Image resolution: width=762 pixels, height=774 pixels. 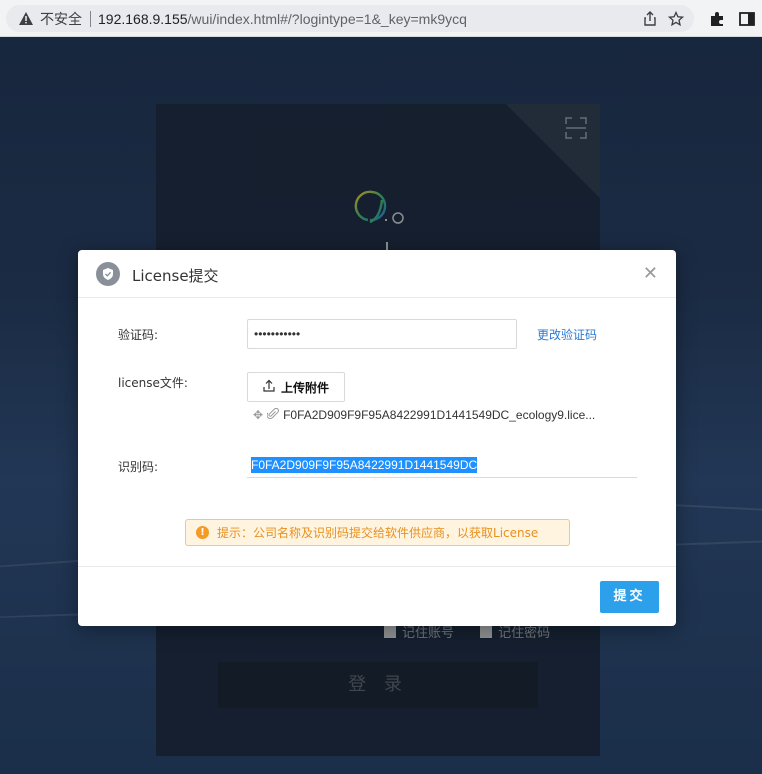 What do you see at coordinates (258, 415) in the screenshot?
I see `drag-handle-icon: ✥` at bounding box center [258, 415].